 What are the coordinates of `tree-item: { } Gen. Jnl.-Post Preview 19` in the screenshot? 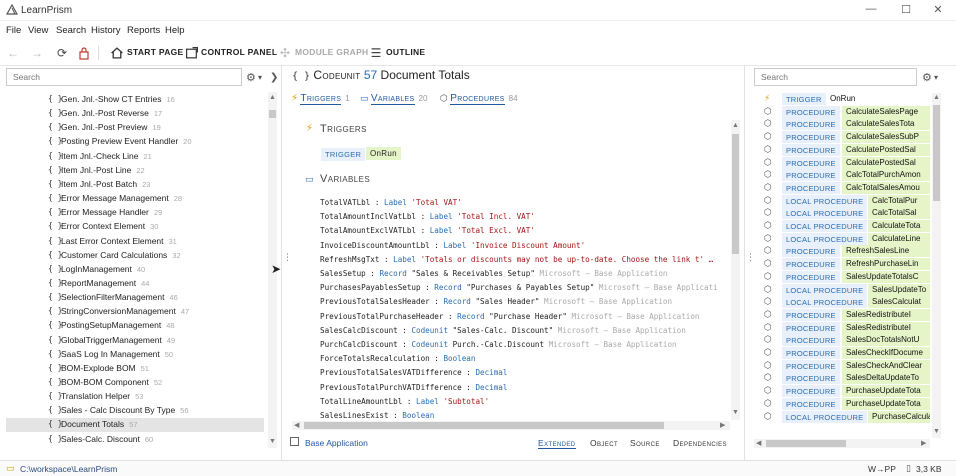 It's located at (135, 128).